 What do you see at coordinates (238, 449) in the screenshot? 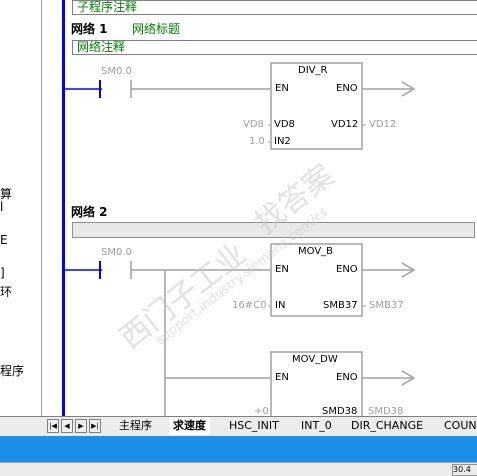
I see `output-window-strip` at bounding box center [238, 449].